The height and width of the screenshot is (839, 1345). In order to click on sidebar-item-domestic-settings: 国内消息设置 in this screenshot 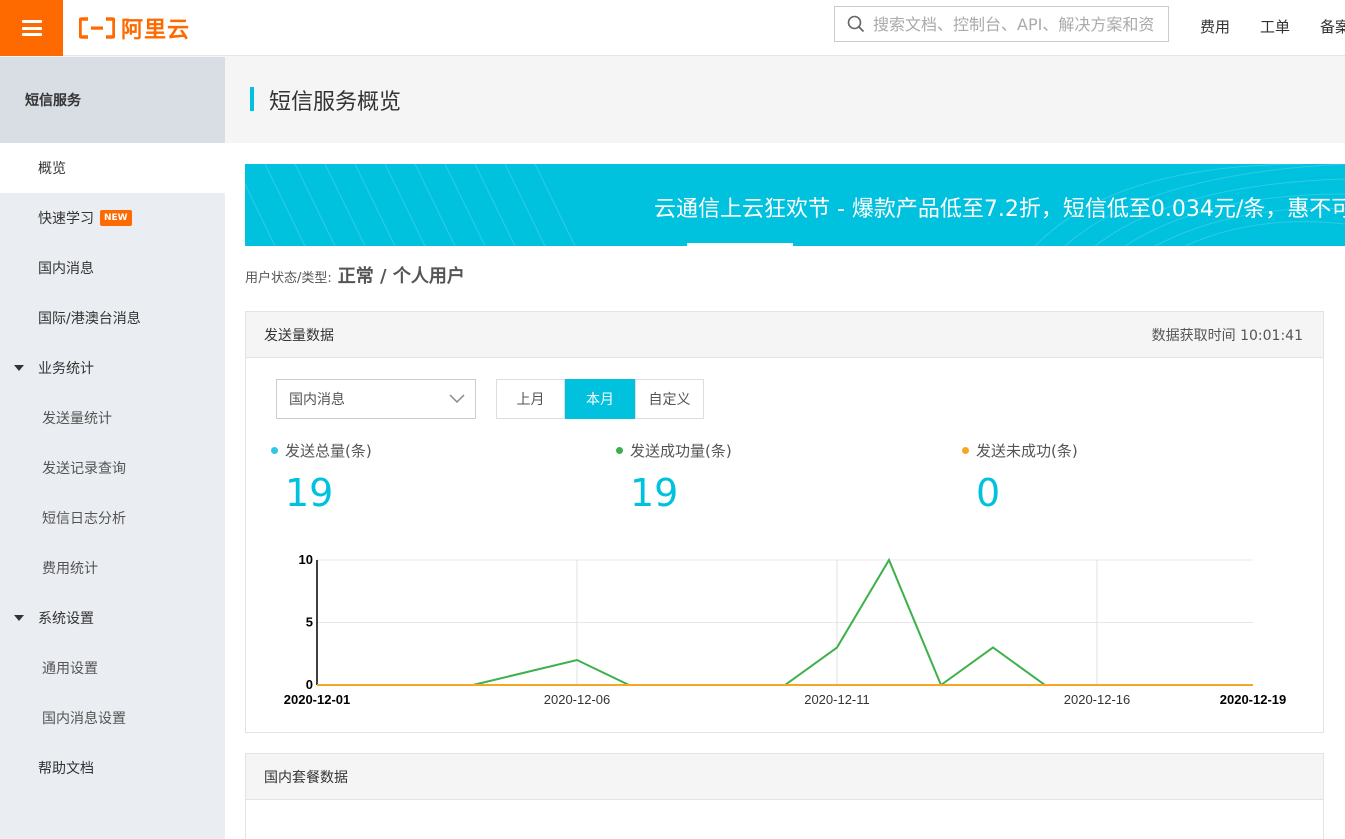, I will do `click(112, 718)`.